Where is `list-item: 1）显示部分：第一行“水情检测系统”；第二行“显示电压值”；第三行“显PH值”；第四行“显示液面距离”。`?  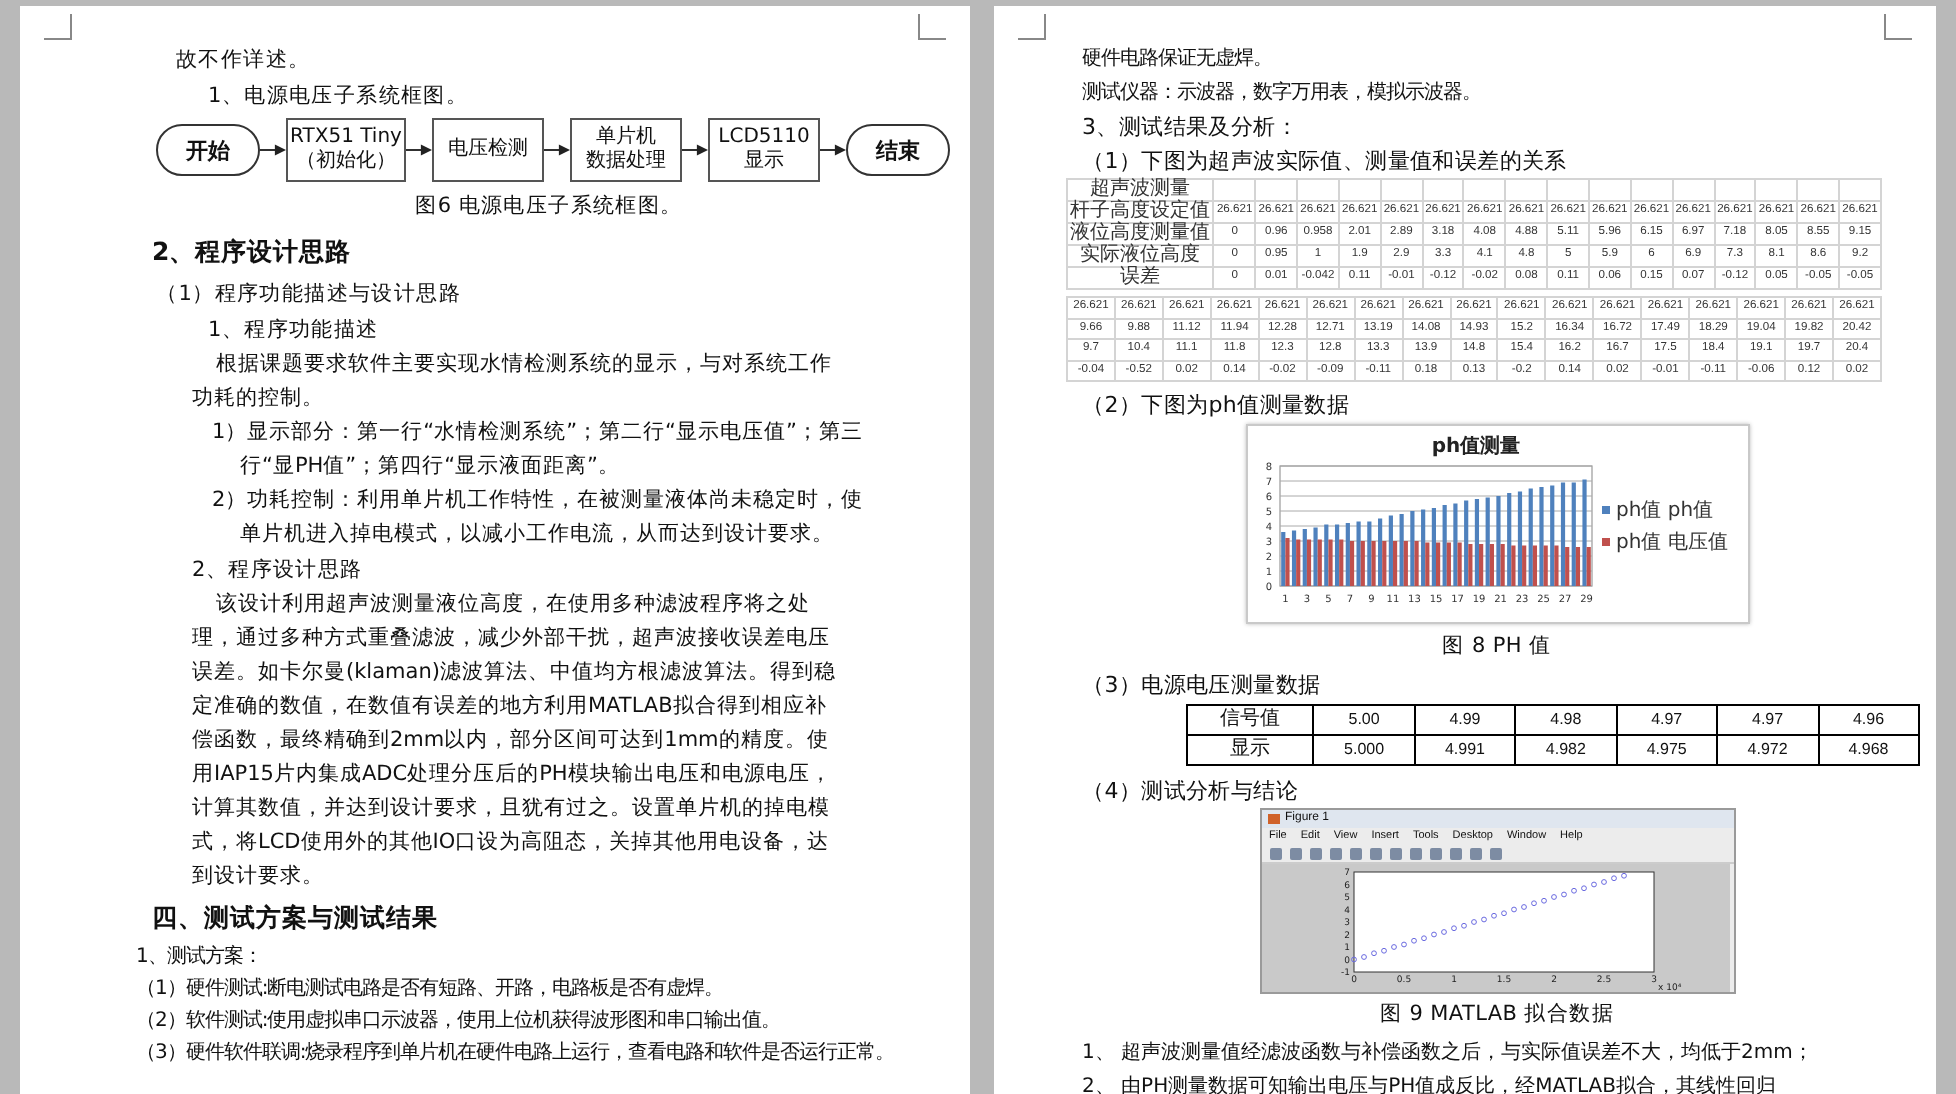
list-item: 1）显示部分：第一行“水情检测系统”；第二行“显示电压值”；第三行“显PH值”；第四行“显示液面距离”。 is located at coordinates (538, 450).